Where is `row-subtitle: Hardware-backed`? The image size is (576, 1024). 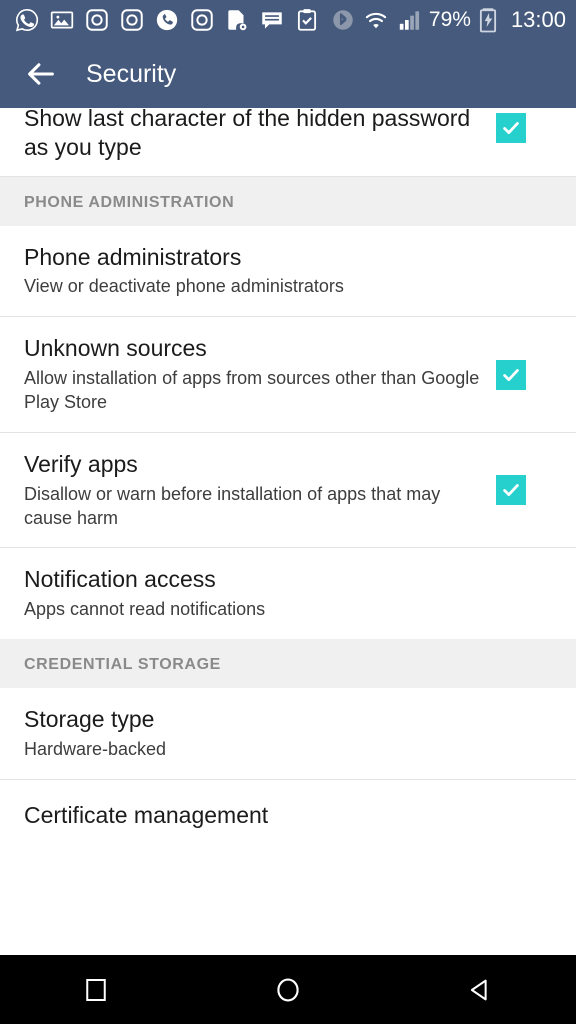
row-subtitle: Hardware-backed is located at coordinates (95, 748).